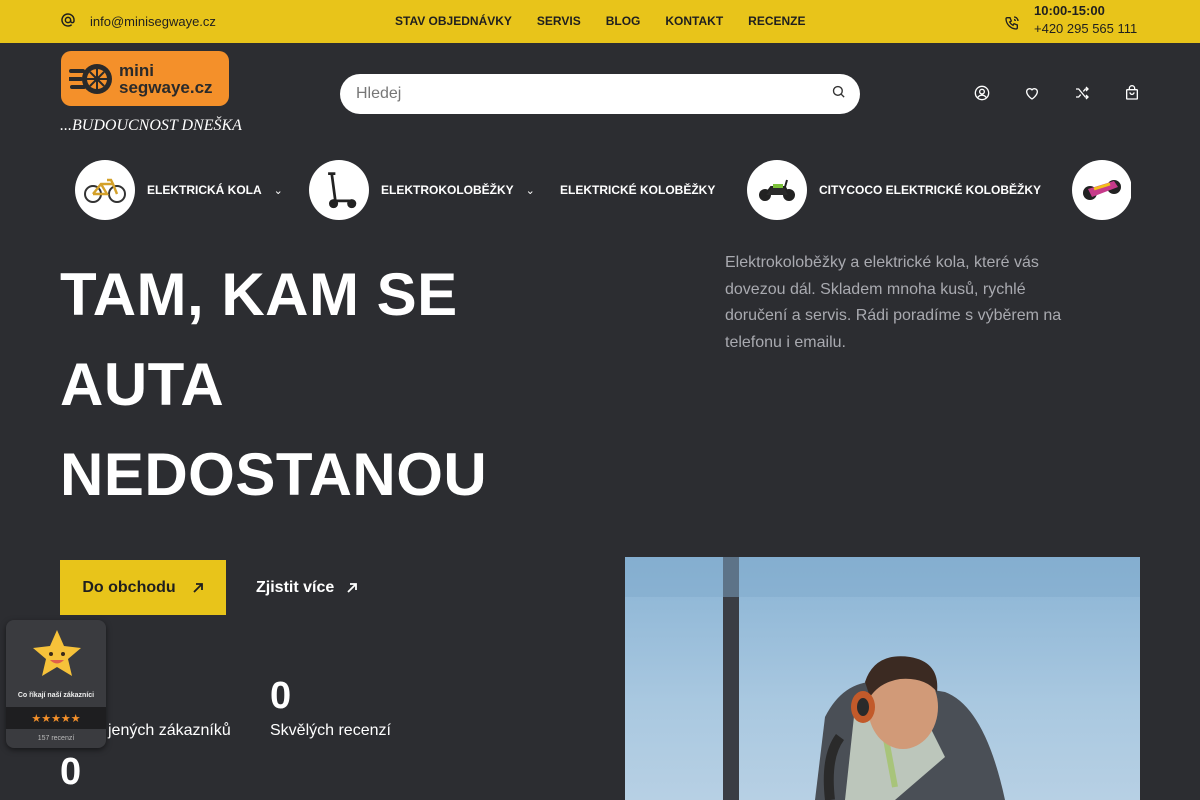 Image resolution: width=1200 pixels, height=800 pixels. What do you see at coordinates (1012, 20) in the screenshot?
I see `phone-icon` at bounding box center [1012, 20].